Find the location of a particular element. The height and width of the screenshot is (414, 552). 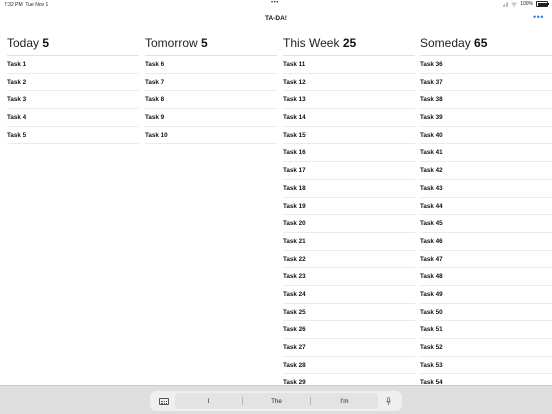

column-title: Today is located at coordinates (23, 43).